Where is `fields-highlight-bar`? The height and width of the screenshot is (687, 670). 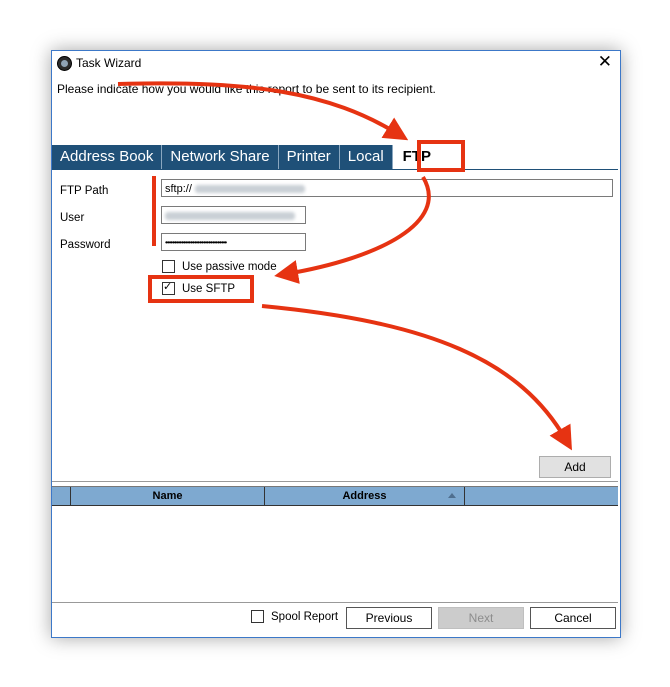 fields-highlight-bar is located at coordinates (154, 211).